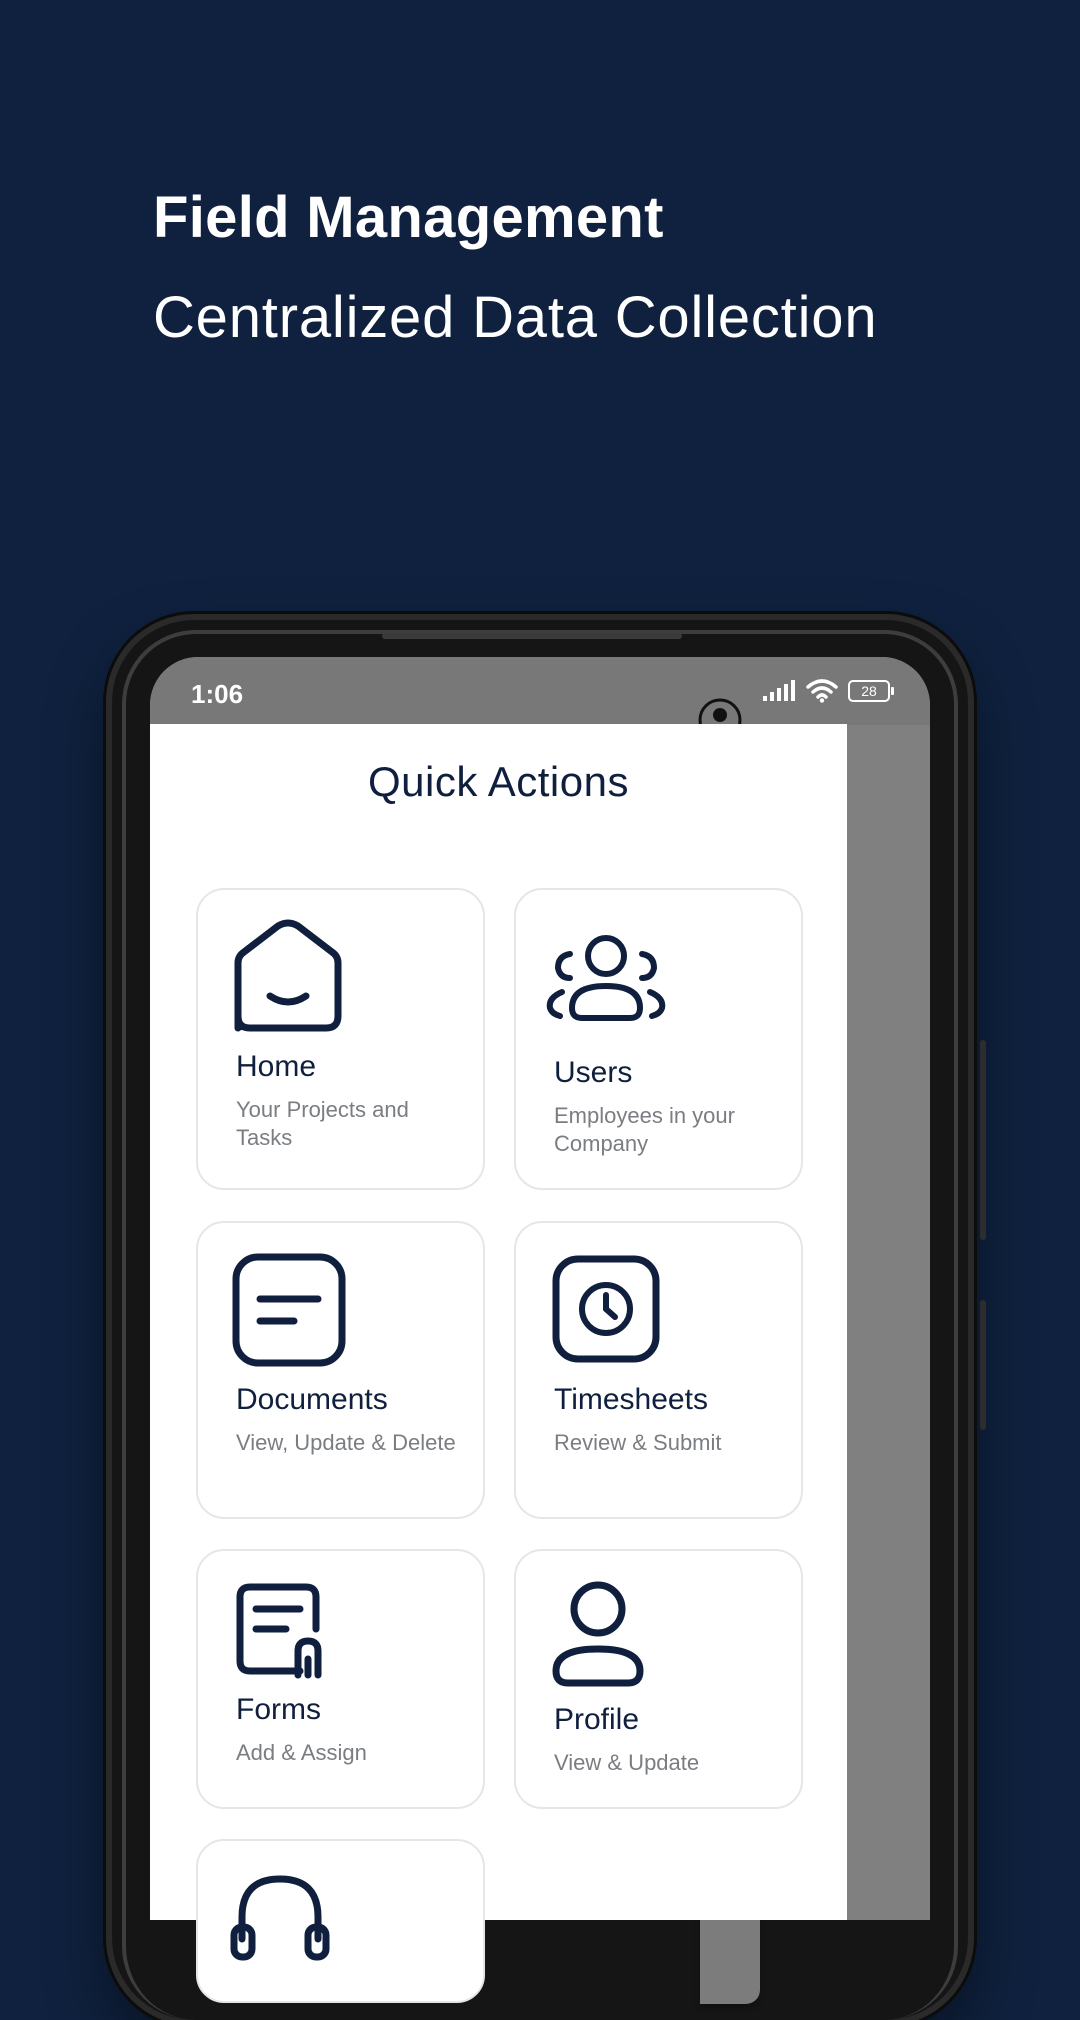 Image resolution: width=1080 pixels, height=2020 pixels. Describe the element at coordinates (340, 1921) in the screenshot. I see `card-support` at that location.